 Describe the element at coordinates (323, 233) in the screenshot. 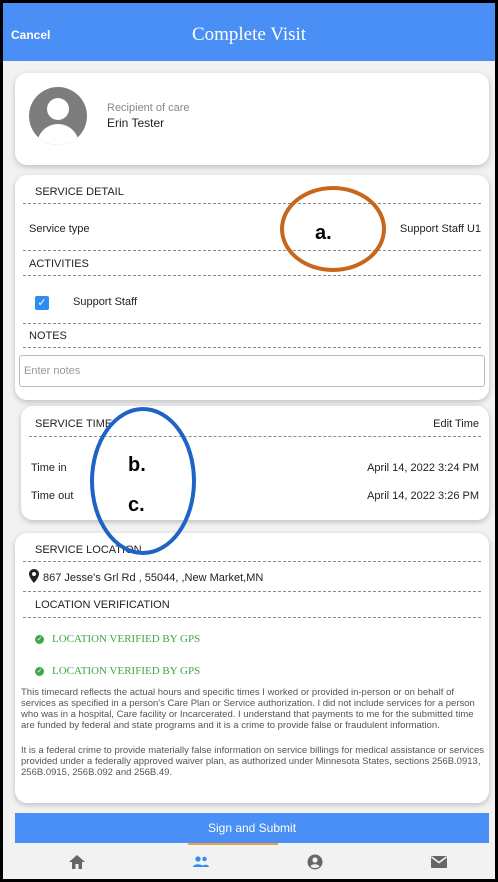

I see `annotation-label-a: a.` at that location.